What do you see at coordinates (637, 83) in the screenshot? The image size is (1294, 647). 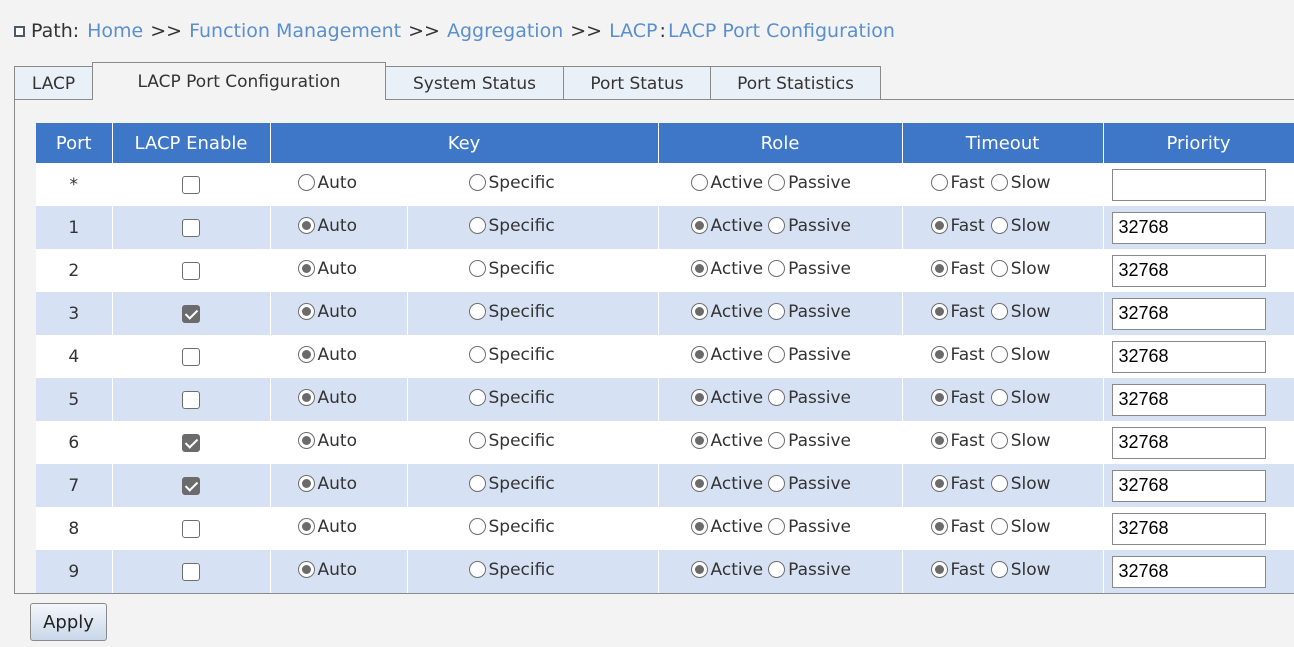 I see `tab-port-status: Port Status` at bounding box center [637, 83].